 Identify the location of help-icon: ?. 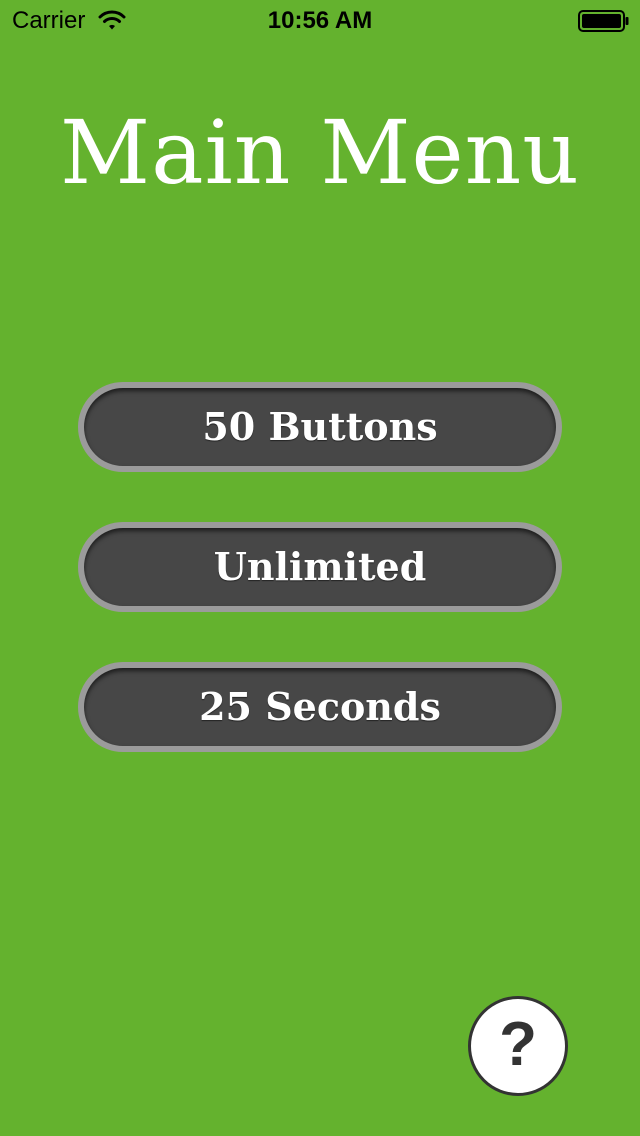
(518, 1046).